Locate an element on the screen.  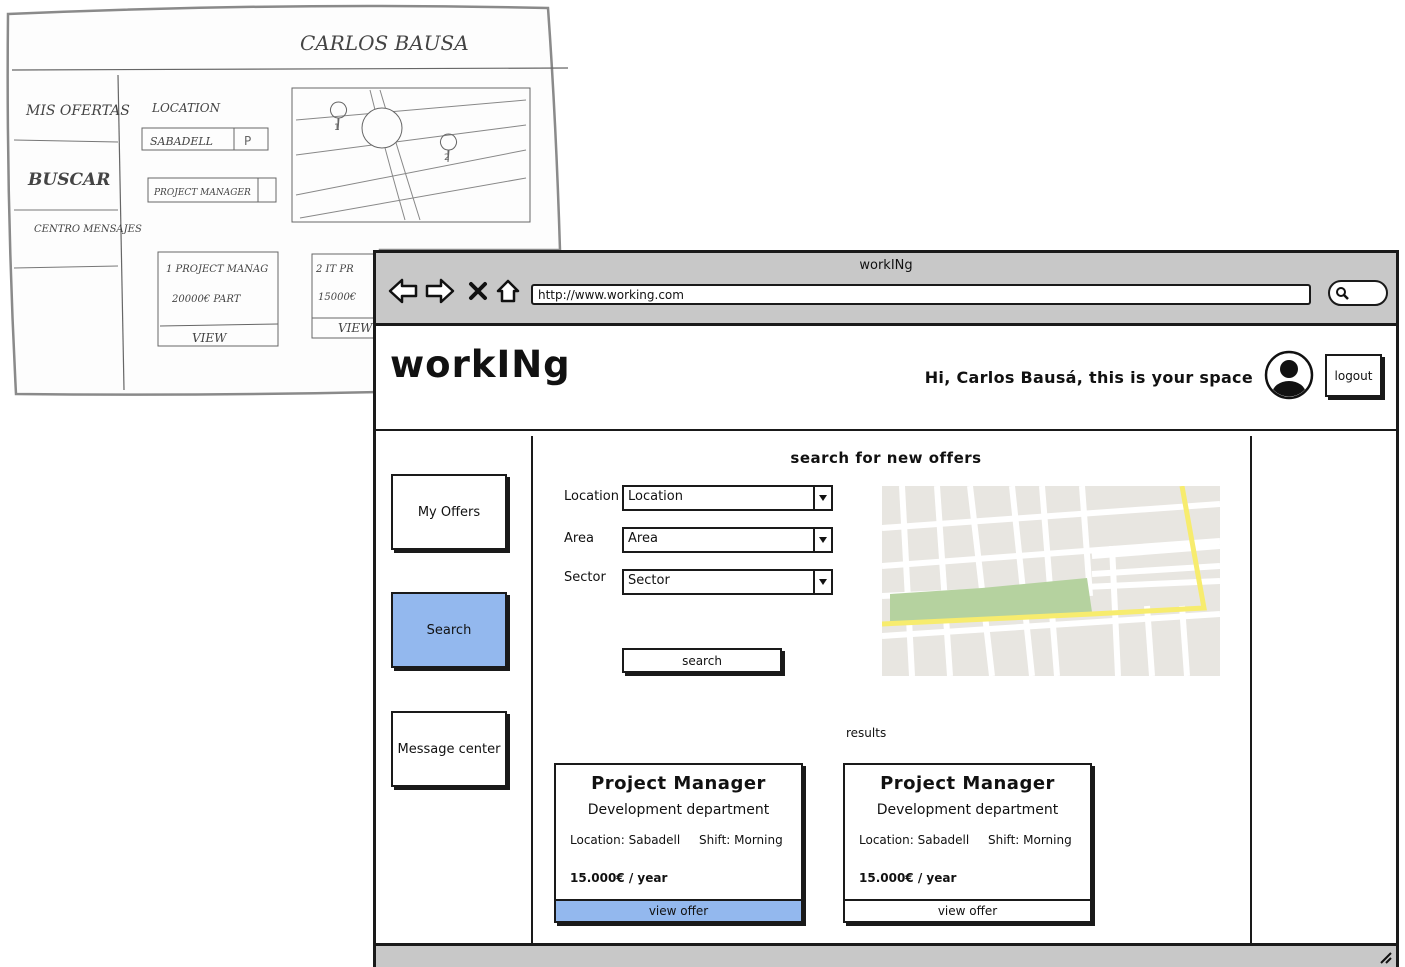
magnifier-icon is located at coordinates (1342, 293).